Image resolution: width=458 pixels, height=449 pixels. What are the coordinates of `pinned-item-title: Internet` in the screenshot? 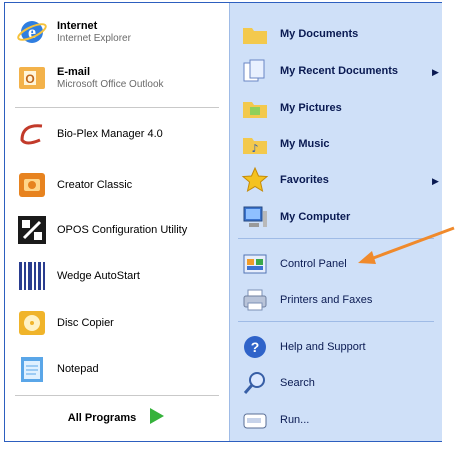 It's located at (77, 25).